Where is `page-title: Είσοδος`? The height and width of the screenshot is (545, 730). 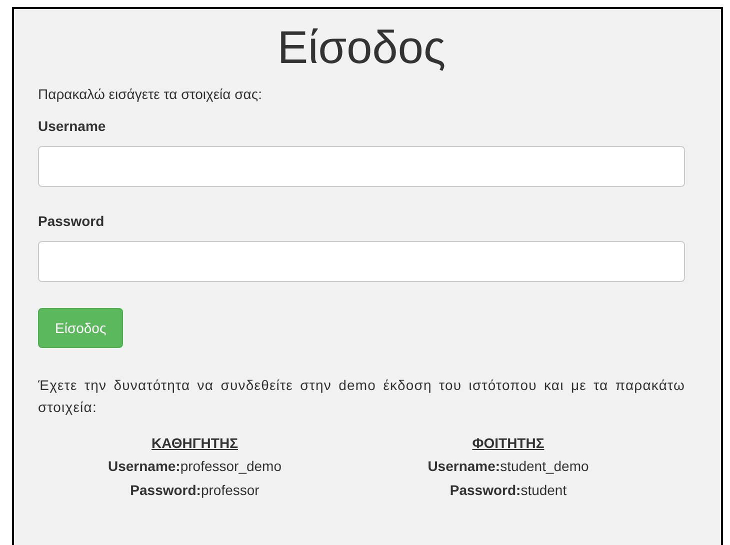 page-title: Είσοδος is located at coordinates (361, 47).